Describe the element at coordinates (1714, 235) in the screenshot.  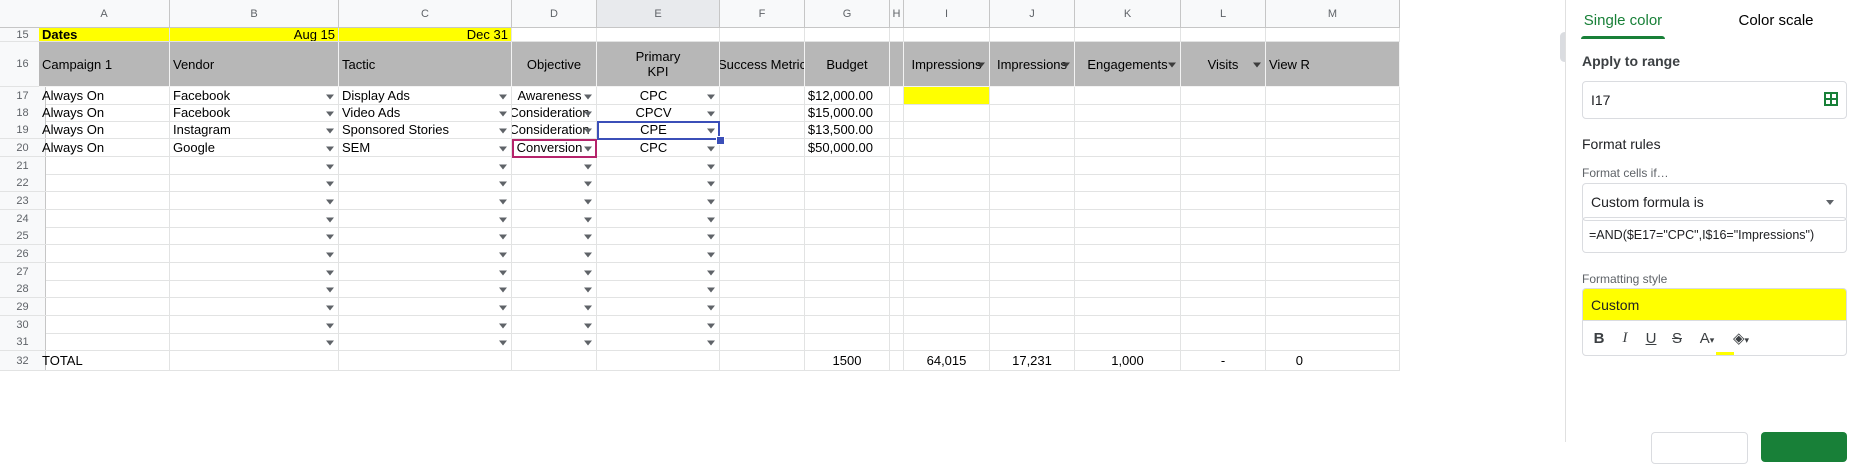
I see `custom-formula-input: =AND($E17="CPC",I$16="Impressions")` at that location.